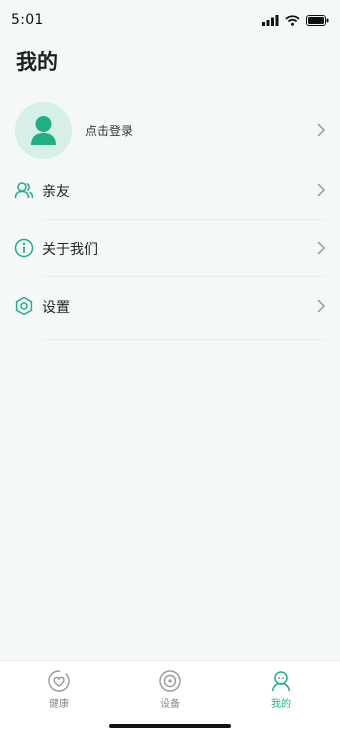 This screenshot has height=737, width=340. I want to click on status-time: 5:01, so click(27, 20).